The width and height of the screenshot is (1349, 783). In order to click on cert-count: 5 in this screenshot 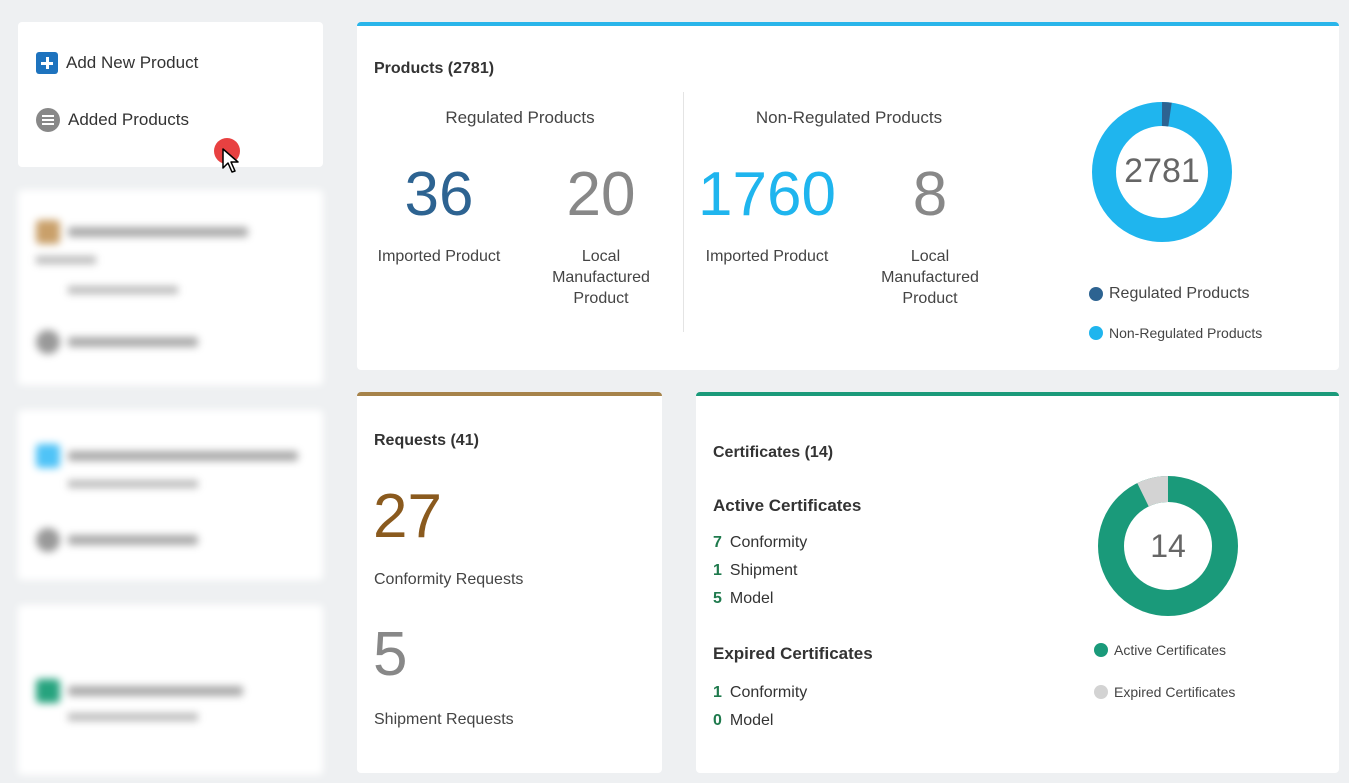, I will do `click(717, 598)`.